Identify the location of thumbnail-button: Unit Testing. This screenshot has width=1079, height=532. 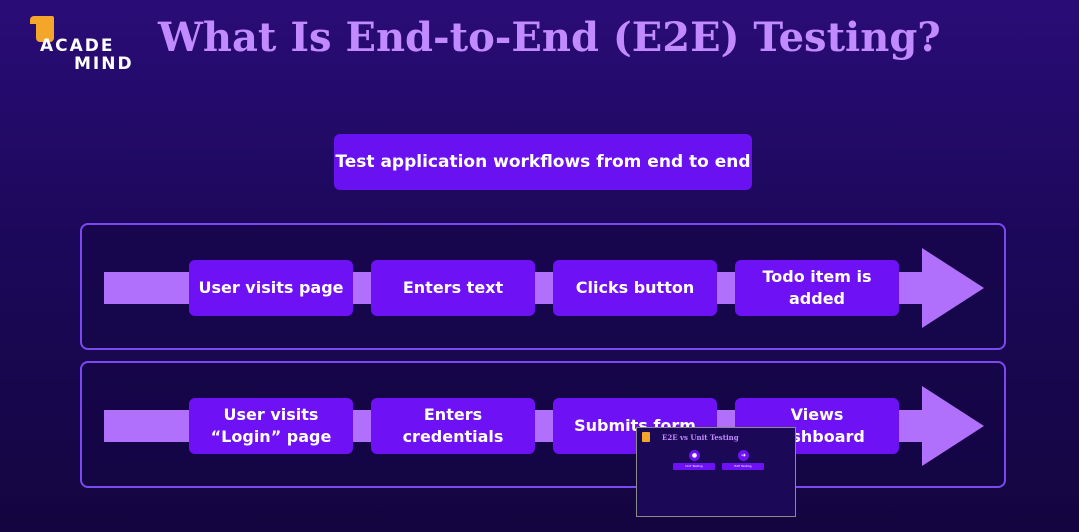
(694, 466).